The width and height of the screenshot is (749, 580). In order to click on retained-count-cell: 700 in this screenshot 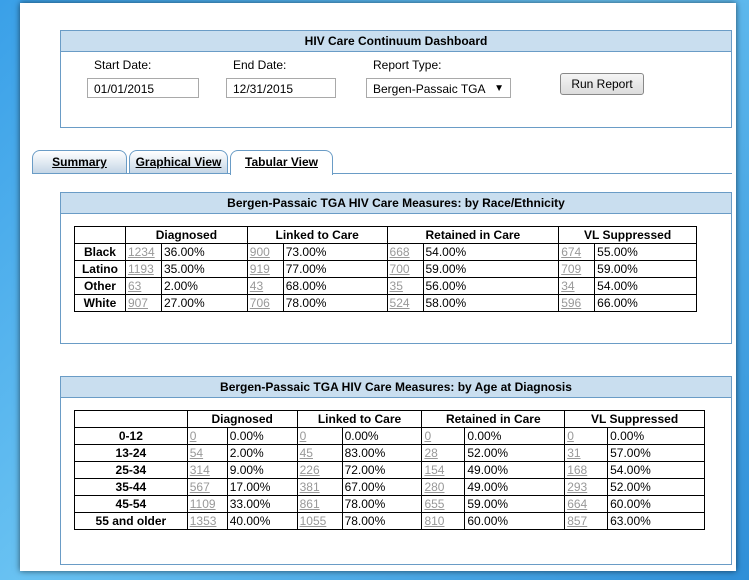, I will do `click(405, 269)`.